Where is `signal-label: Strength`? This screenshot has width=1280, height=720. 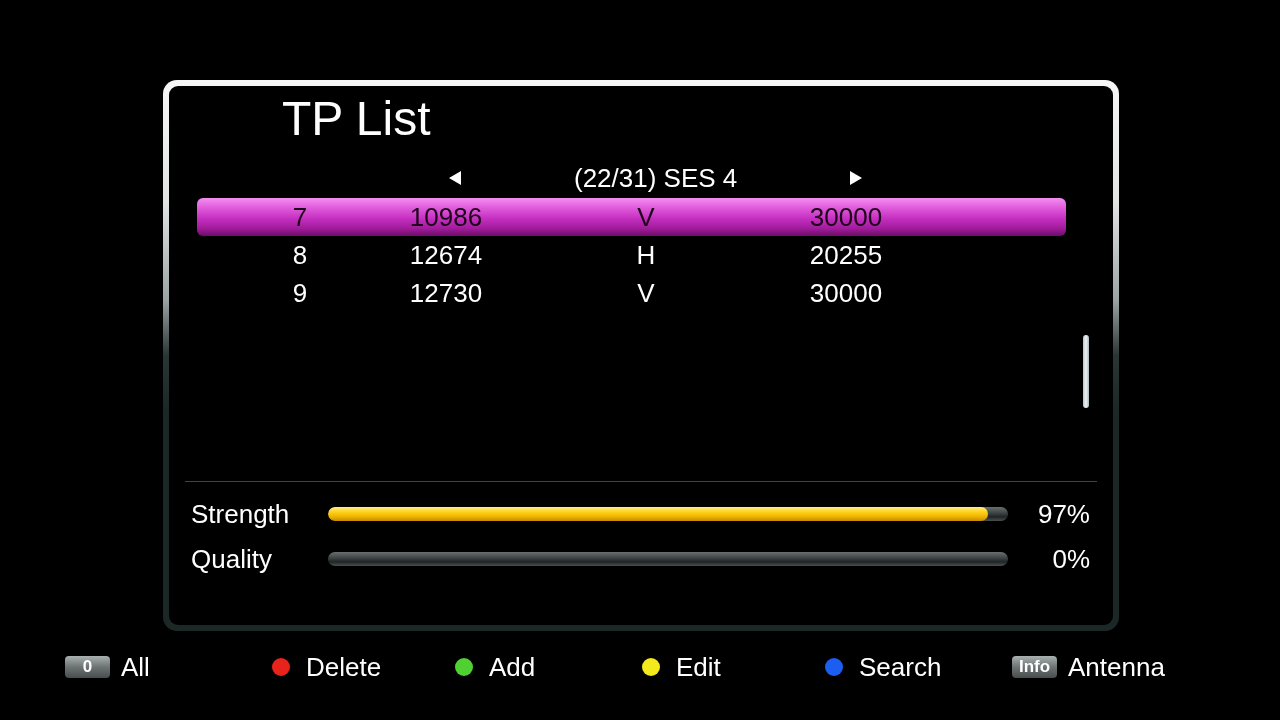
signal-label: Strength is located at coordinates (240, 513).